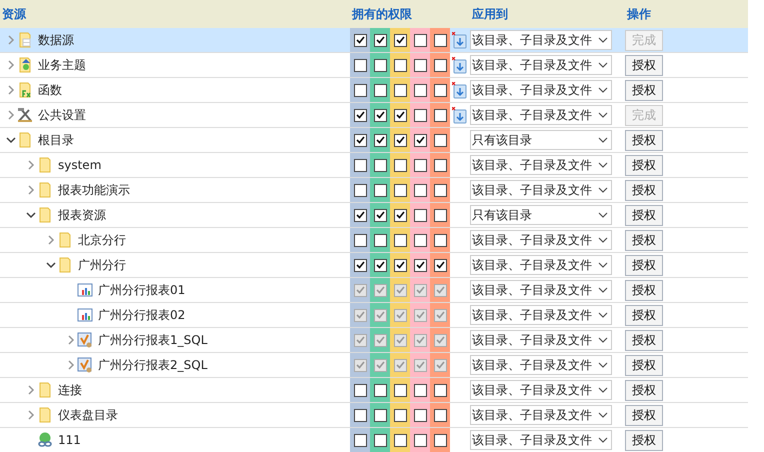 The height and width of the screenshot is (452, 764). I want to click on resource-row: system 该目录、子目录及文件 授权, so click(374, 165).